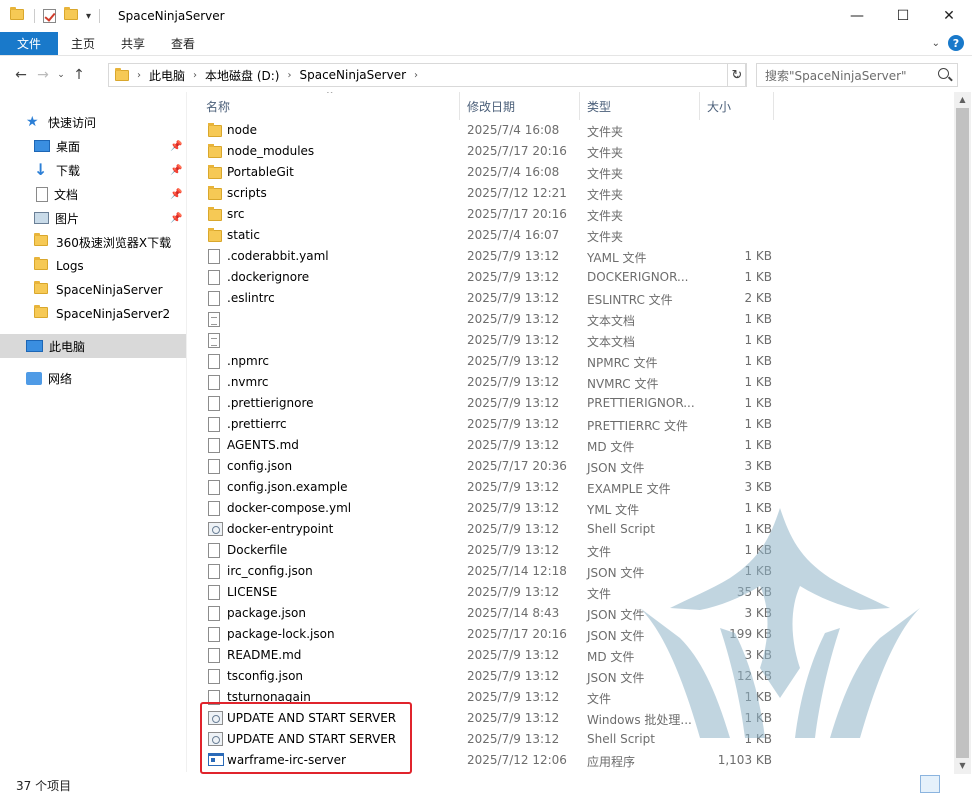  I want to click on nav-item-network: 网络, so click(93, 378).